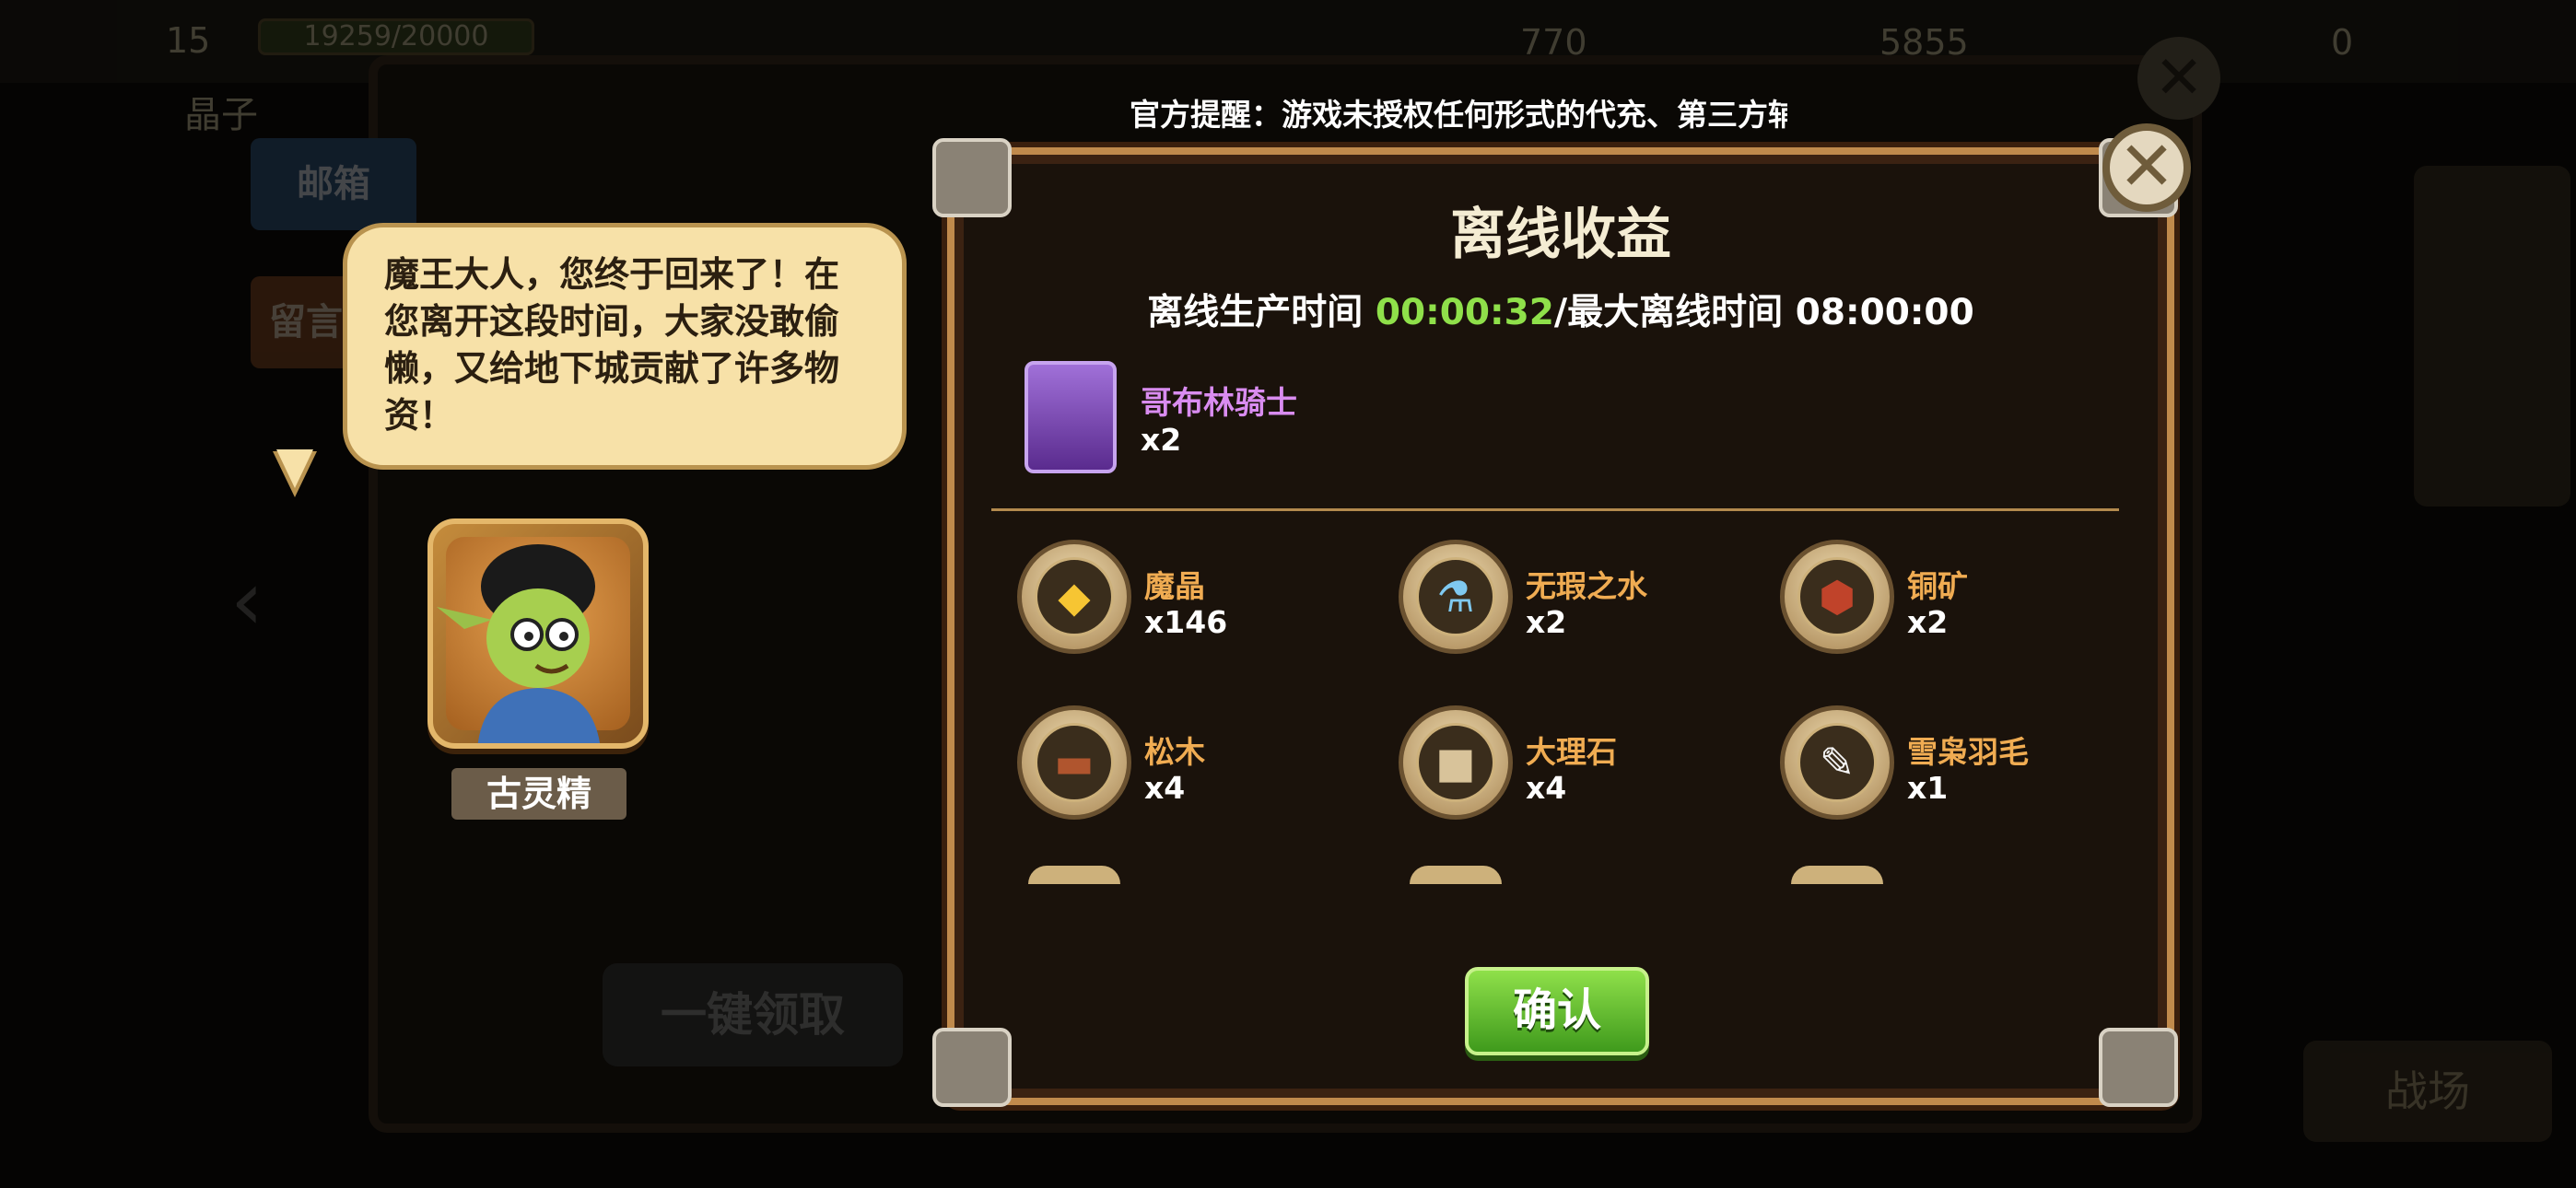  Describe the element at coordinates (396, 36) in the screenshot. I see `exp-bar: 19259/20000` at that location.